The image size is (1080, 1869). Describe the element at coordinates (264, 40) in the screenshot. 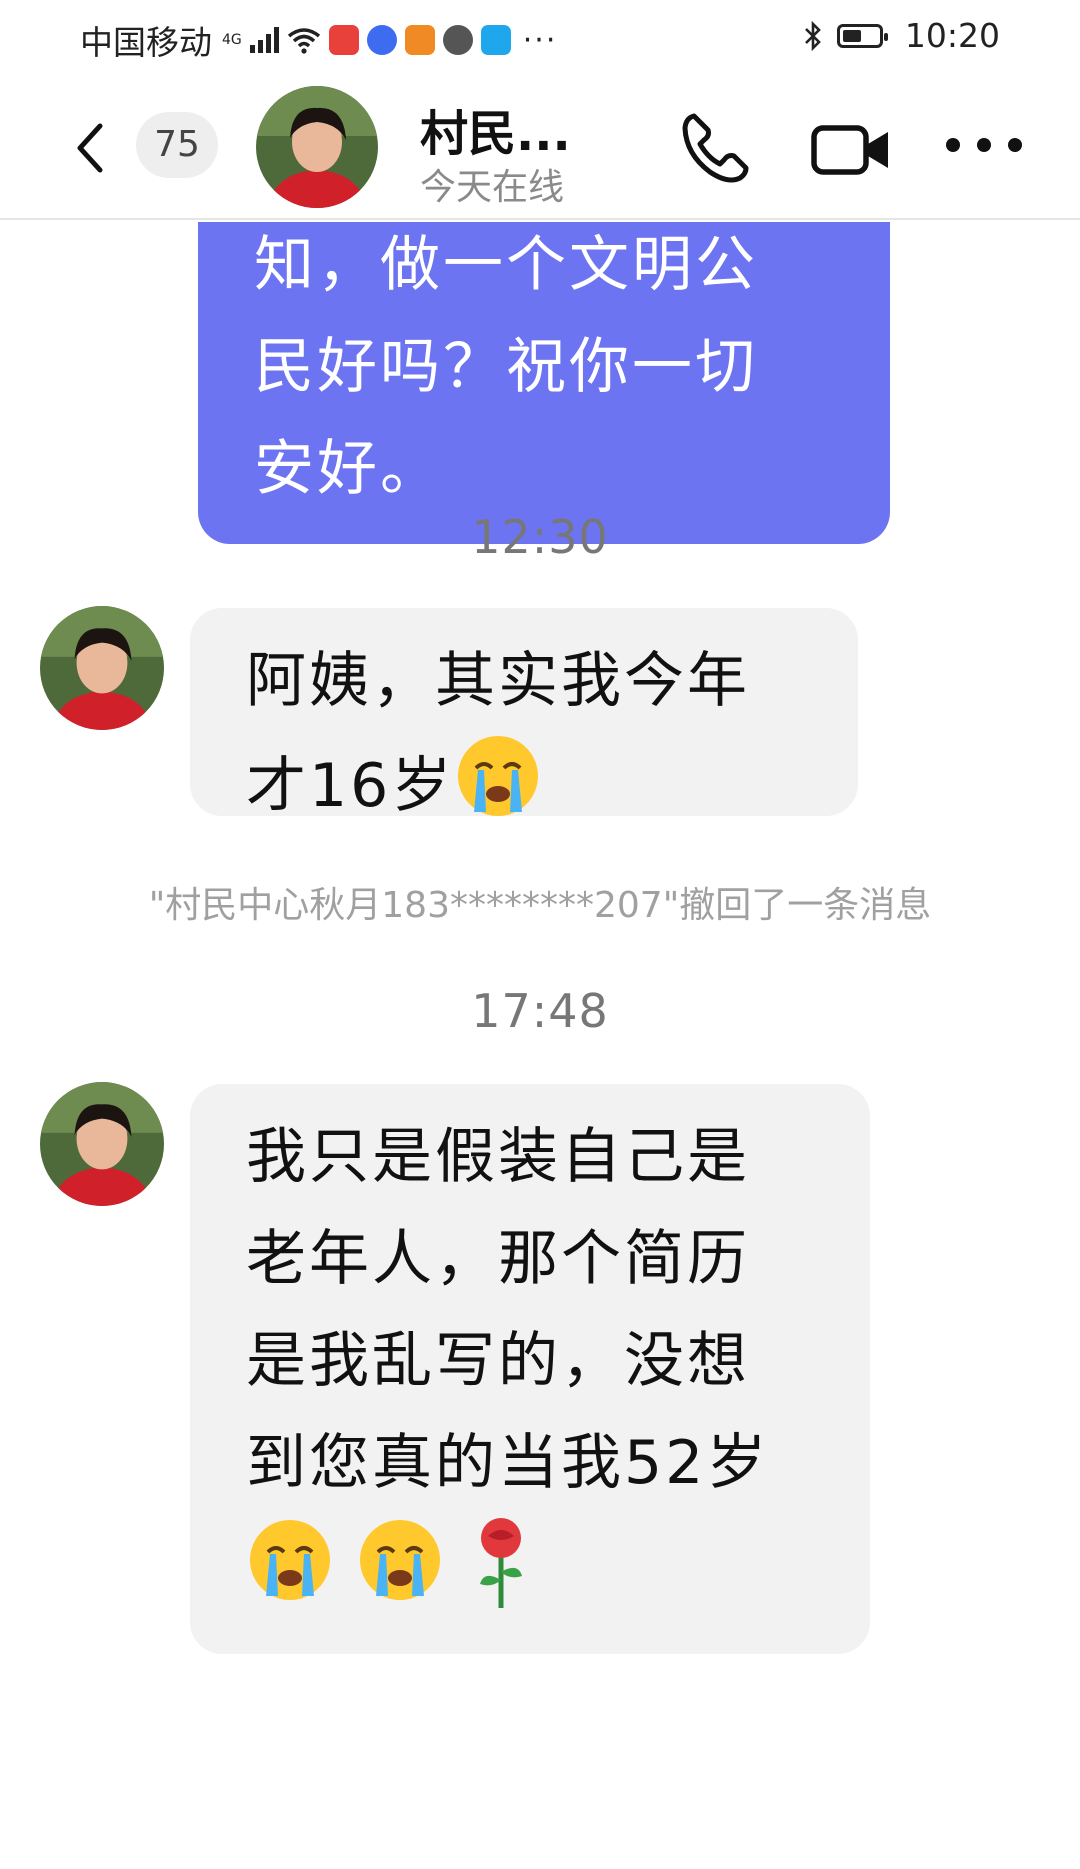

I see `signal-icon` at that location.